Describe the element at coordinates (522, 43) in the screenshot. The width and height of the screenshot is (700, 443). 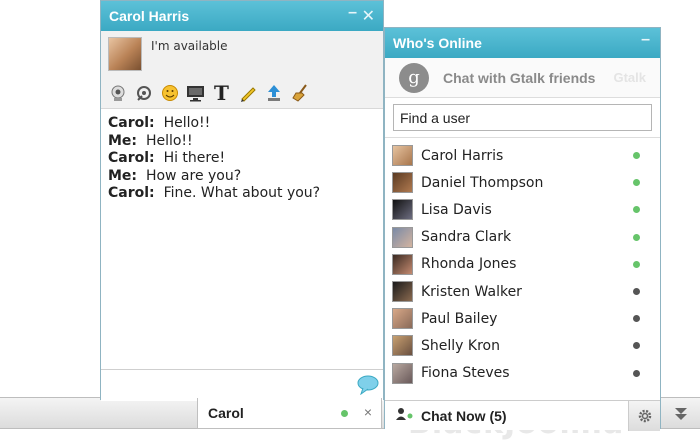
I see `whos-online-header: Who's Online –` at that location.